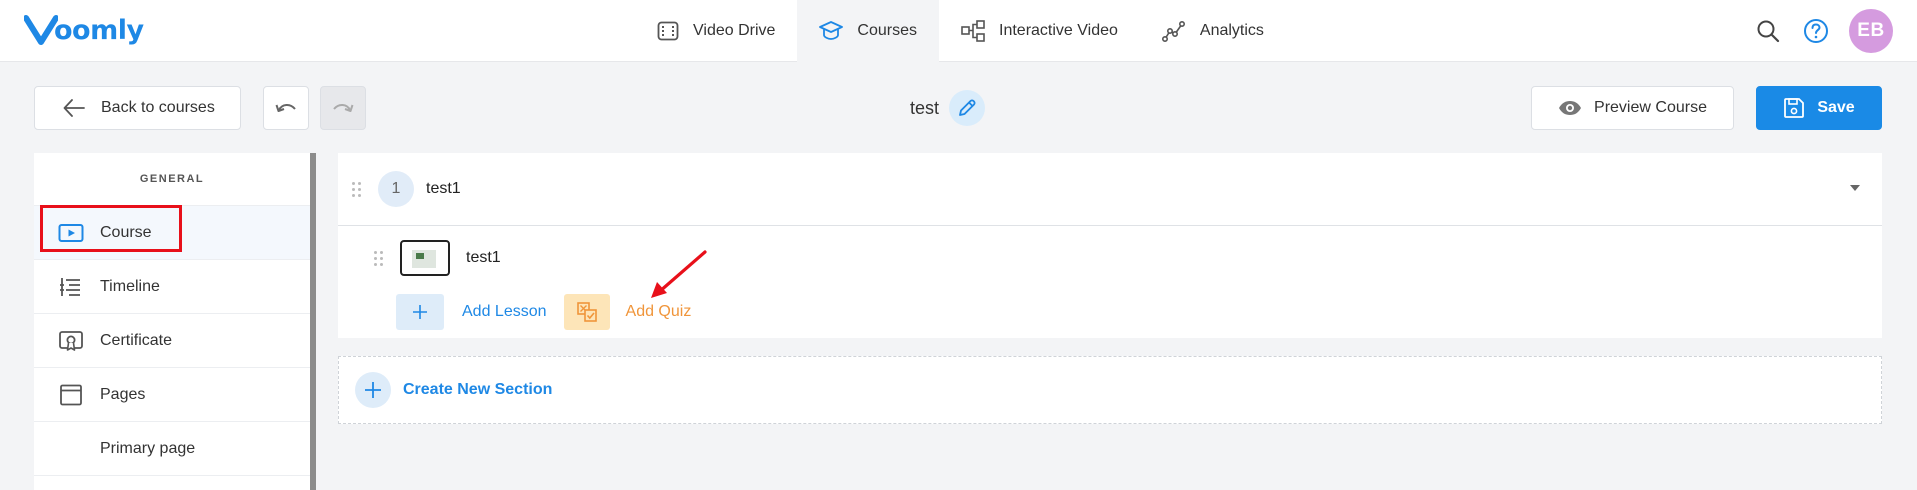 The width and height of the screenshot is (1917, 490). Describe the element at coordinates (1650, 107) in the screenshot. I see `preview-label: Preview Course` at that location.